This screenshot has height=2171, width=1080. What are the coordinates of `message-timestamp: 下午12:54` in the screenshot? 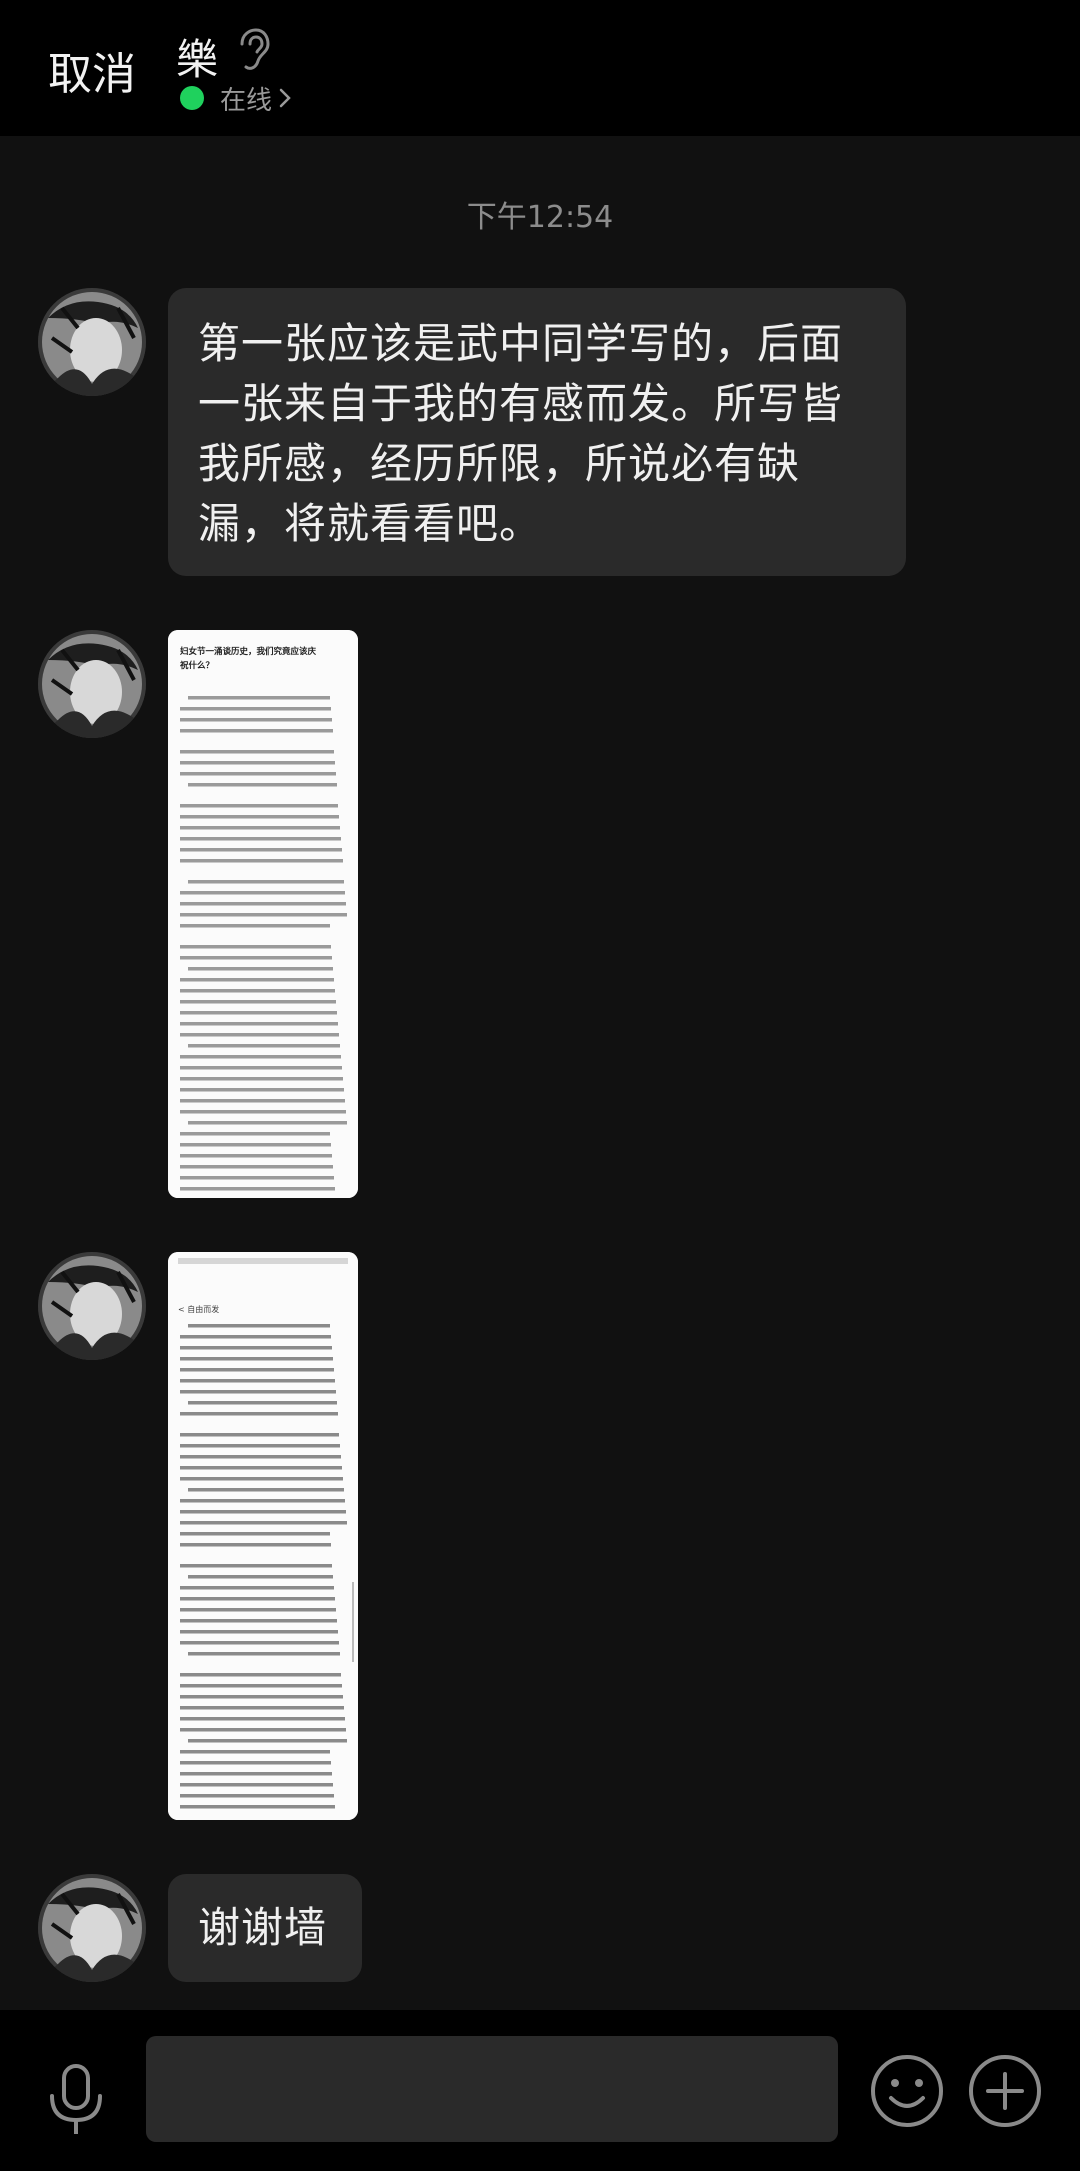 It's located at (540, 217).